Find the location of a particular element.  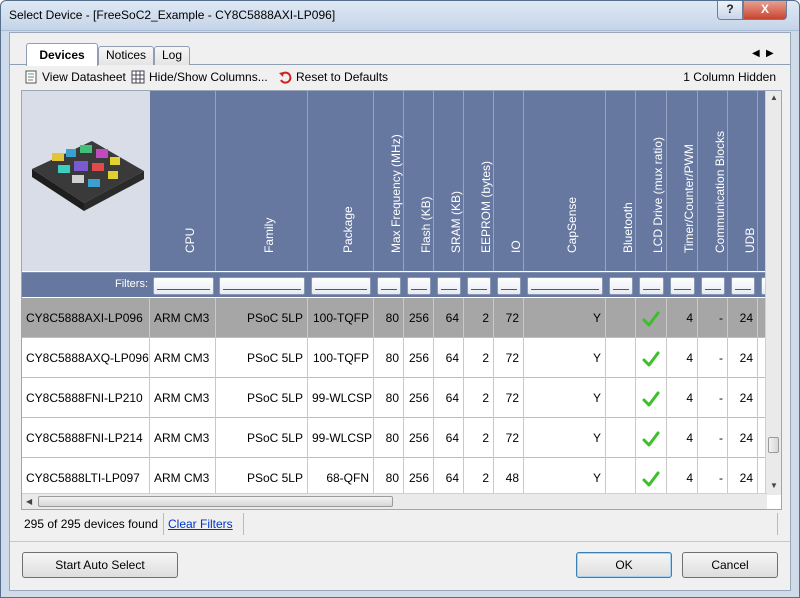

tab-devices: Devices is located at coordinates (62, 54).